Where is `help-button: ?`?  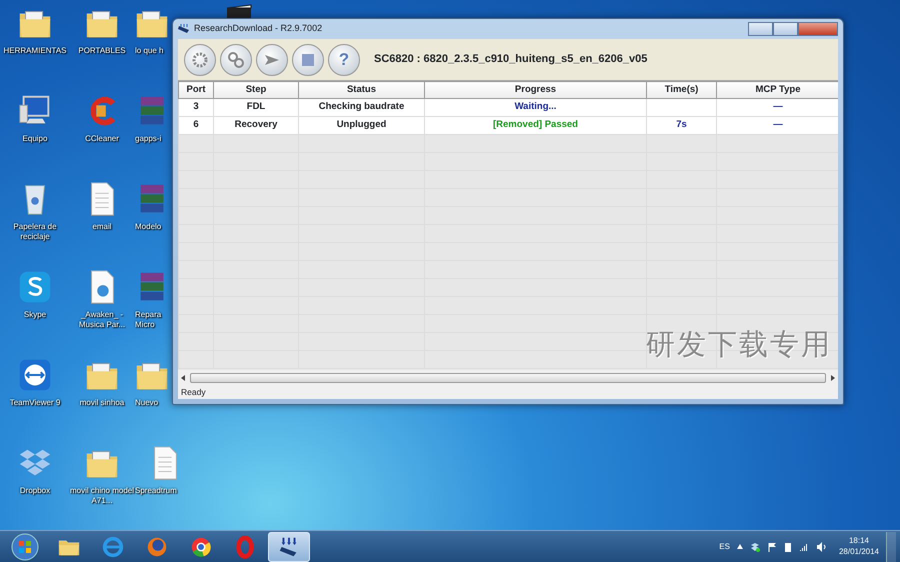
help-button: ? is located at coordinates (344, 60).